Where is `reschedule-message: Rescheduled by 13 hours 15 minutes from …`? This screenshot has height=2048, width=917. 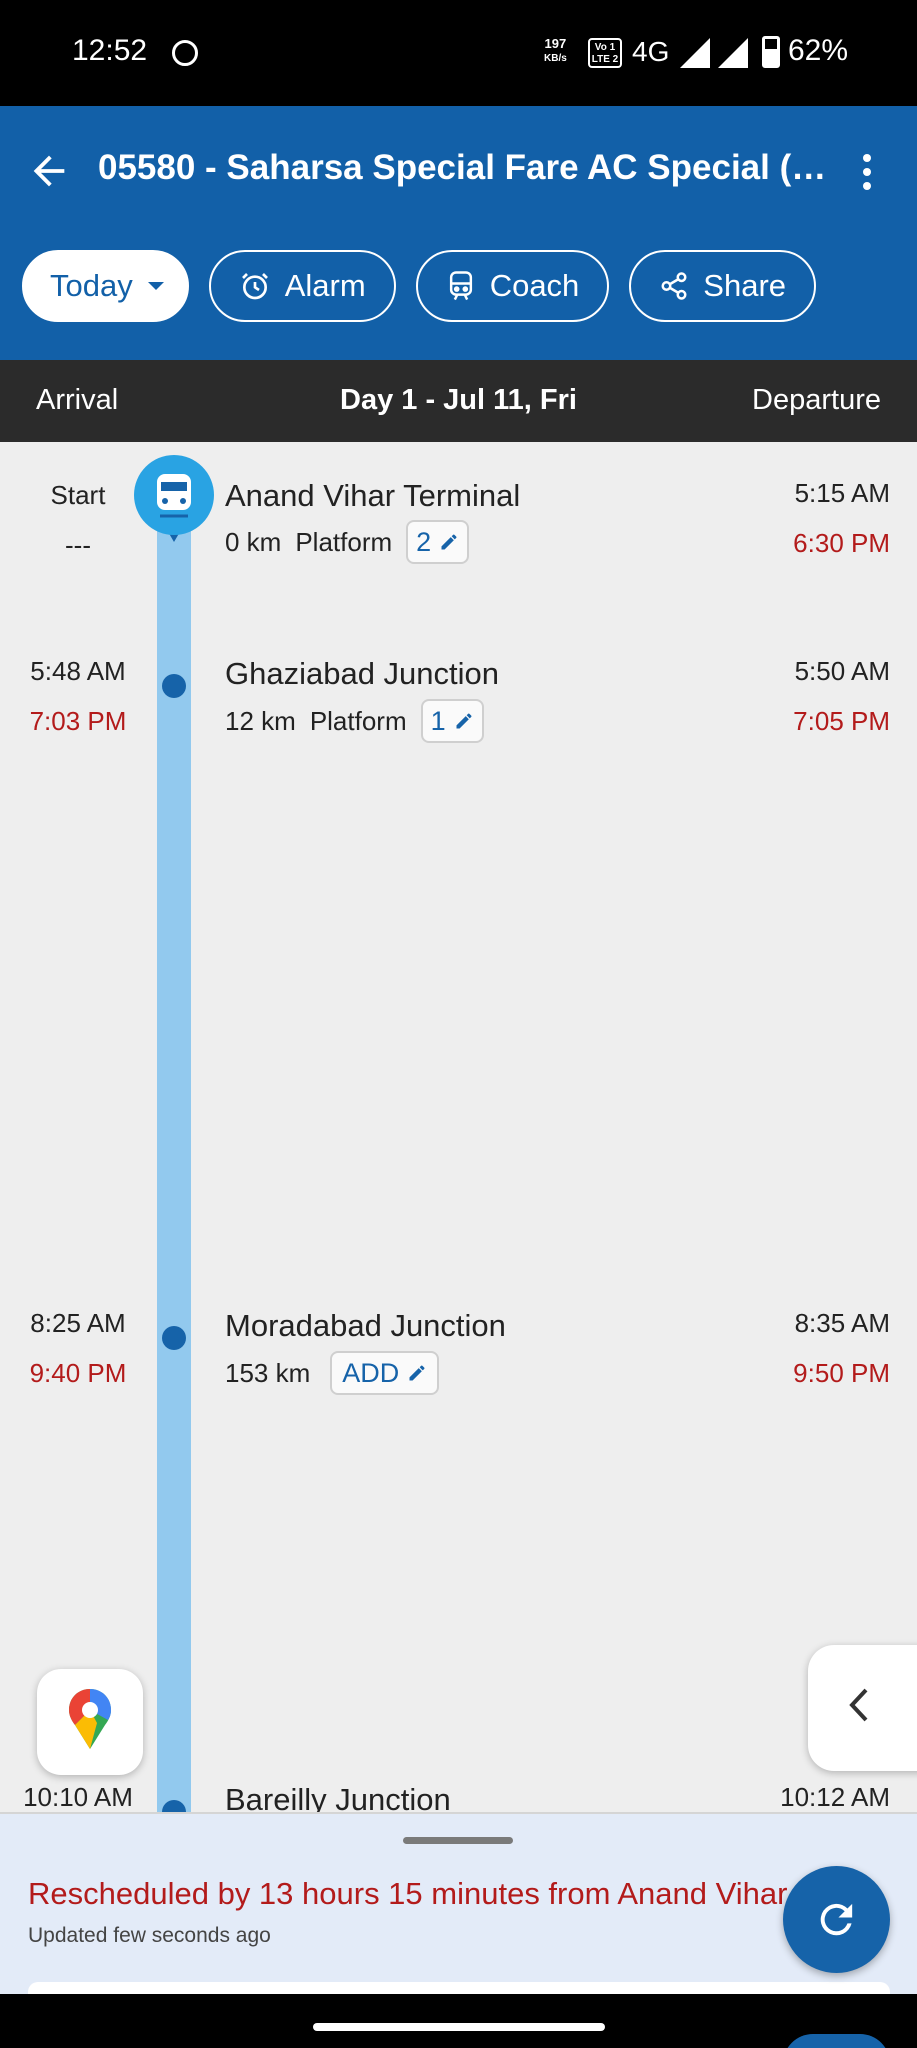
reschedule-message: Rescheduled by 13 hours 15 minutes from … is located at coordinates (408, 1893).